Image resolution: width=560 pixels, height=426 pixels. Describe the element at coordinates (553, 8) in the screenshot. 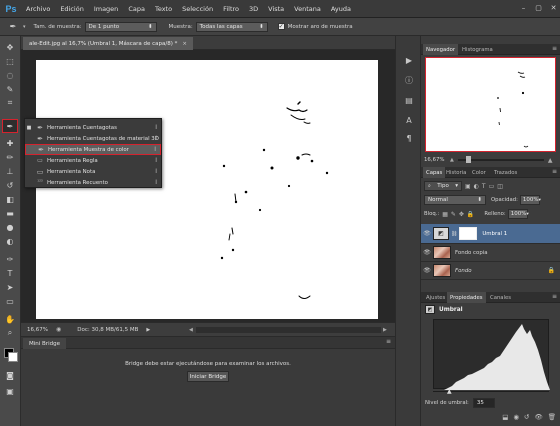

I see `close-icon: ✕` at that location.